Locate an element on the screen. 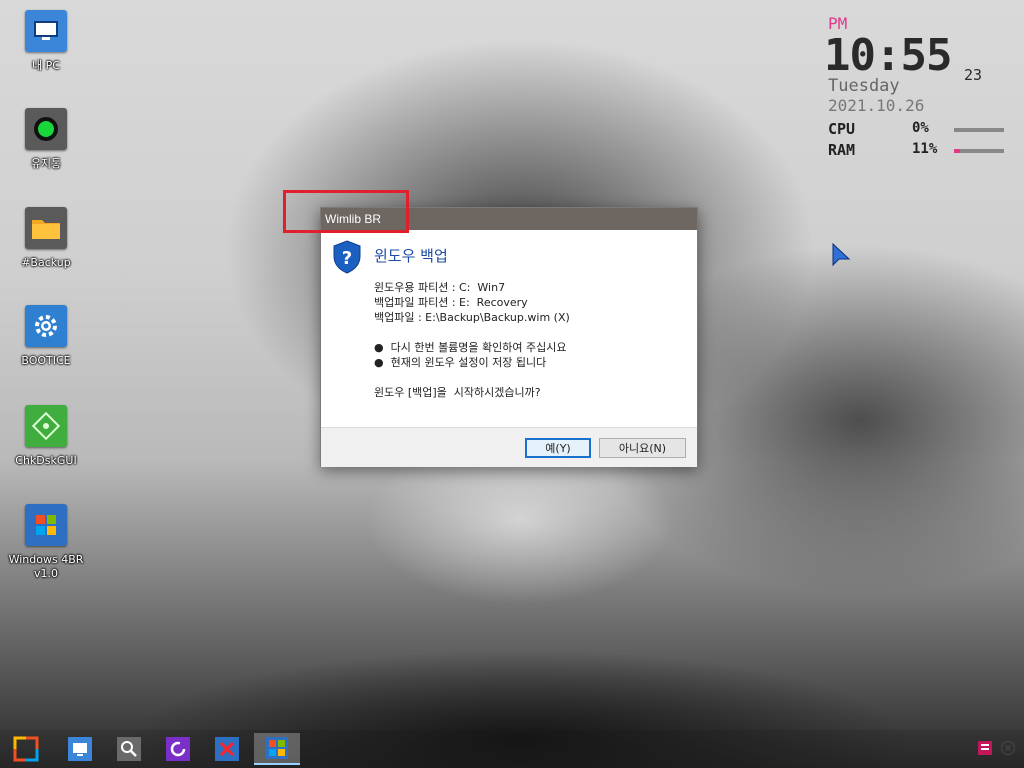 This screenshot has width=1024, height=768. tray-window-button is located at coordinates (985, 748).